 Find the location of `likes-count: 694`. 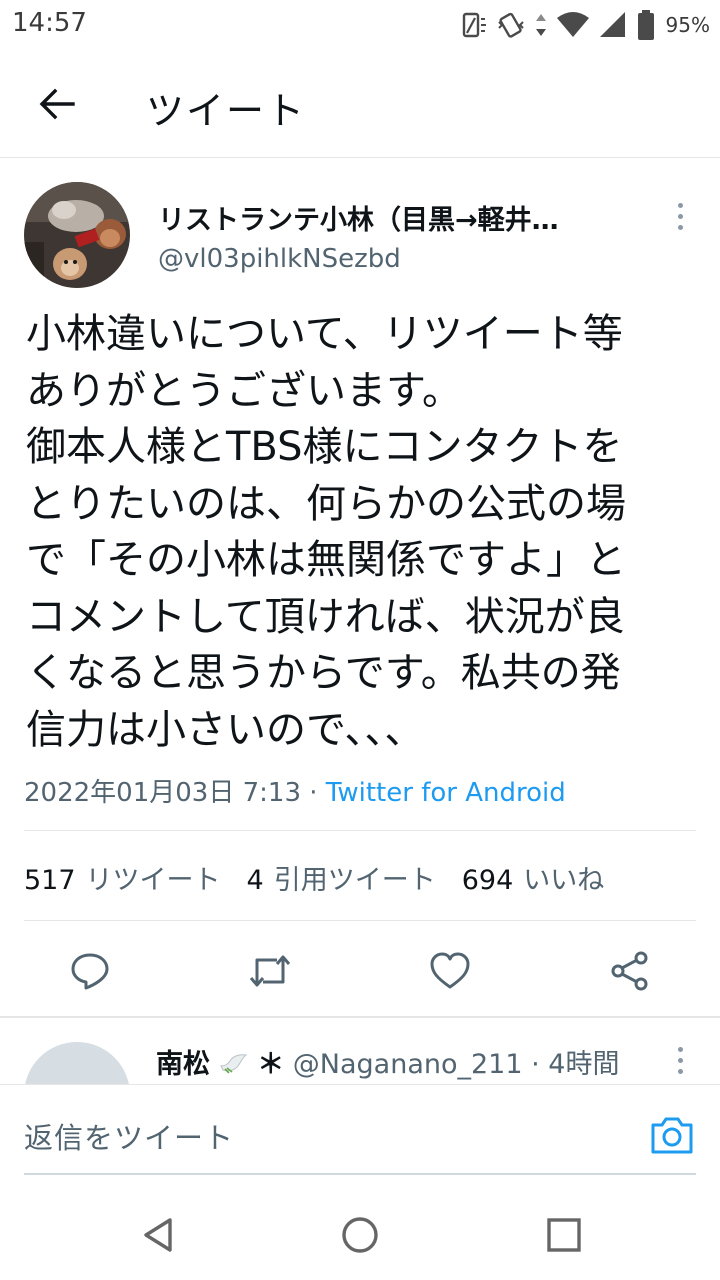

likes-count: 694 is located at coordinates (487, 880).